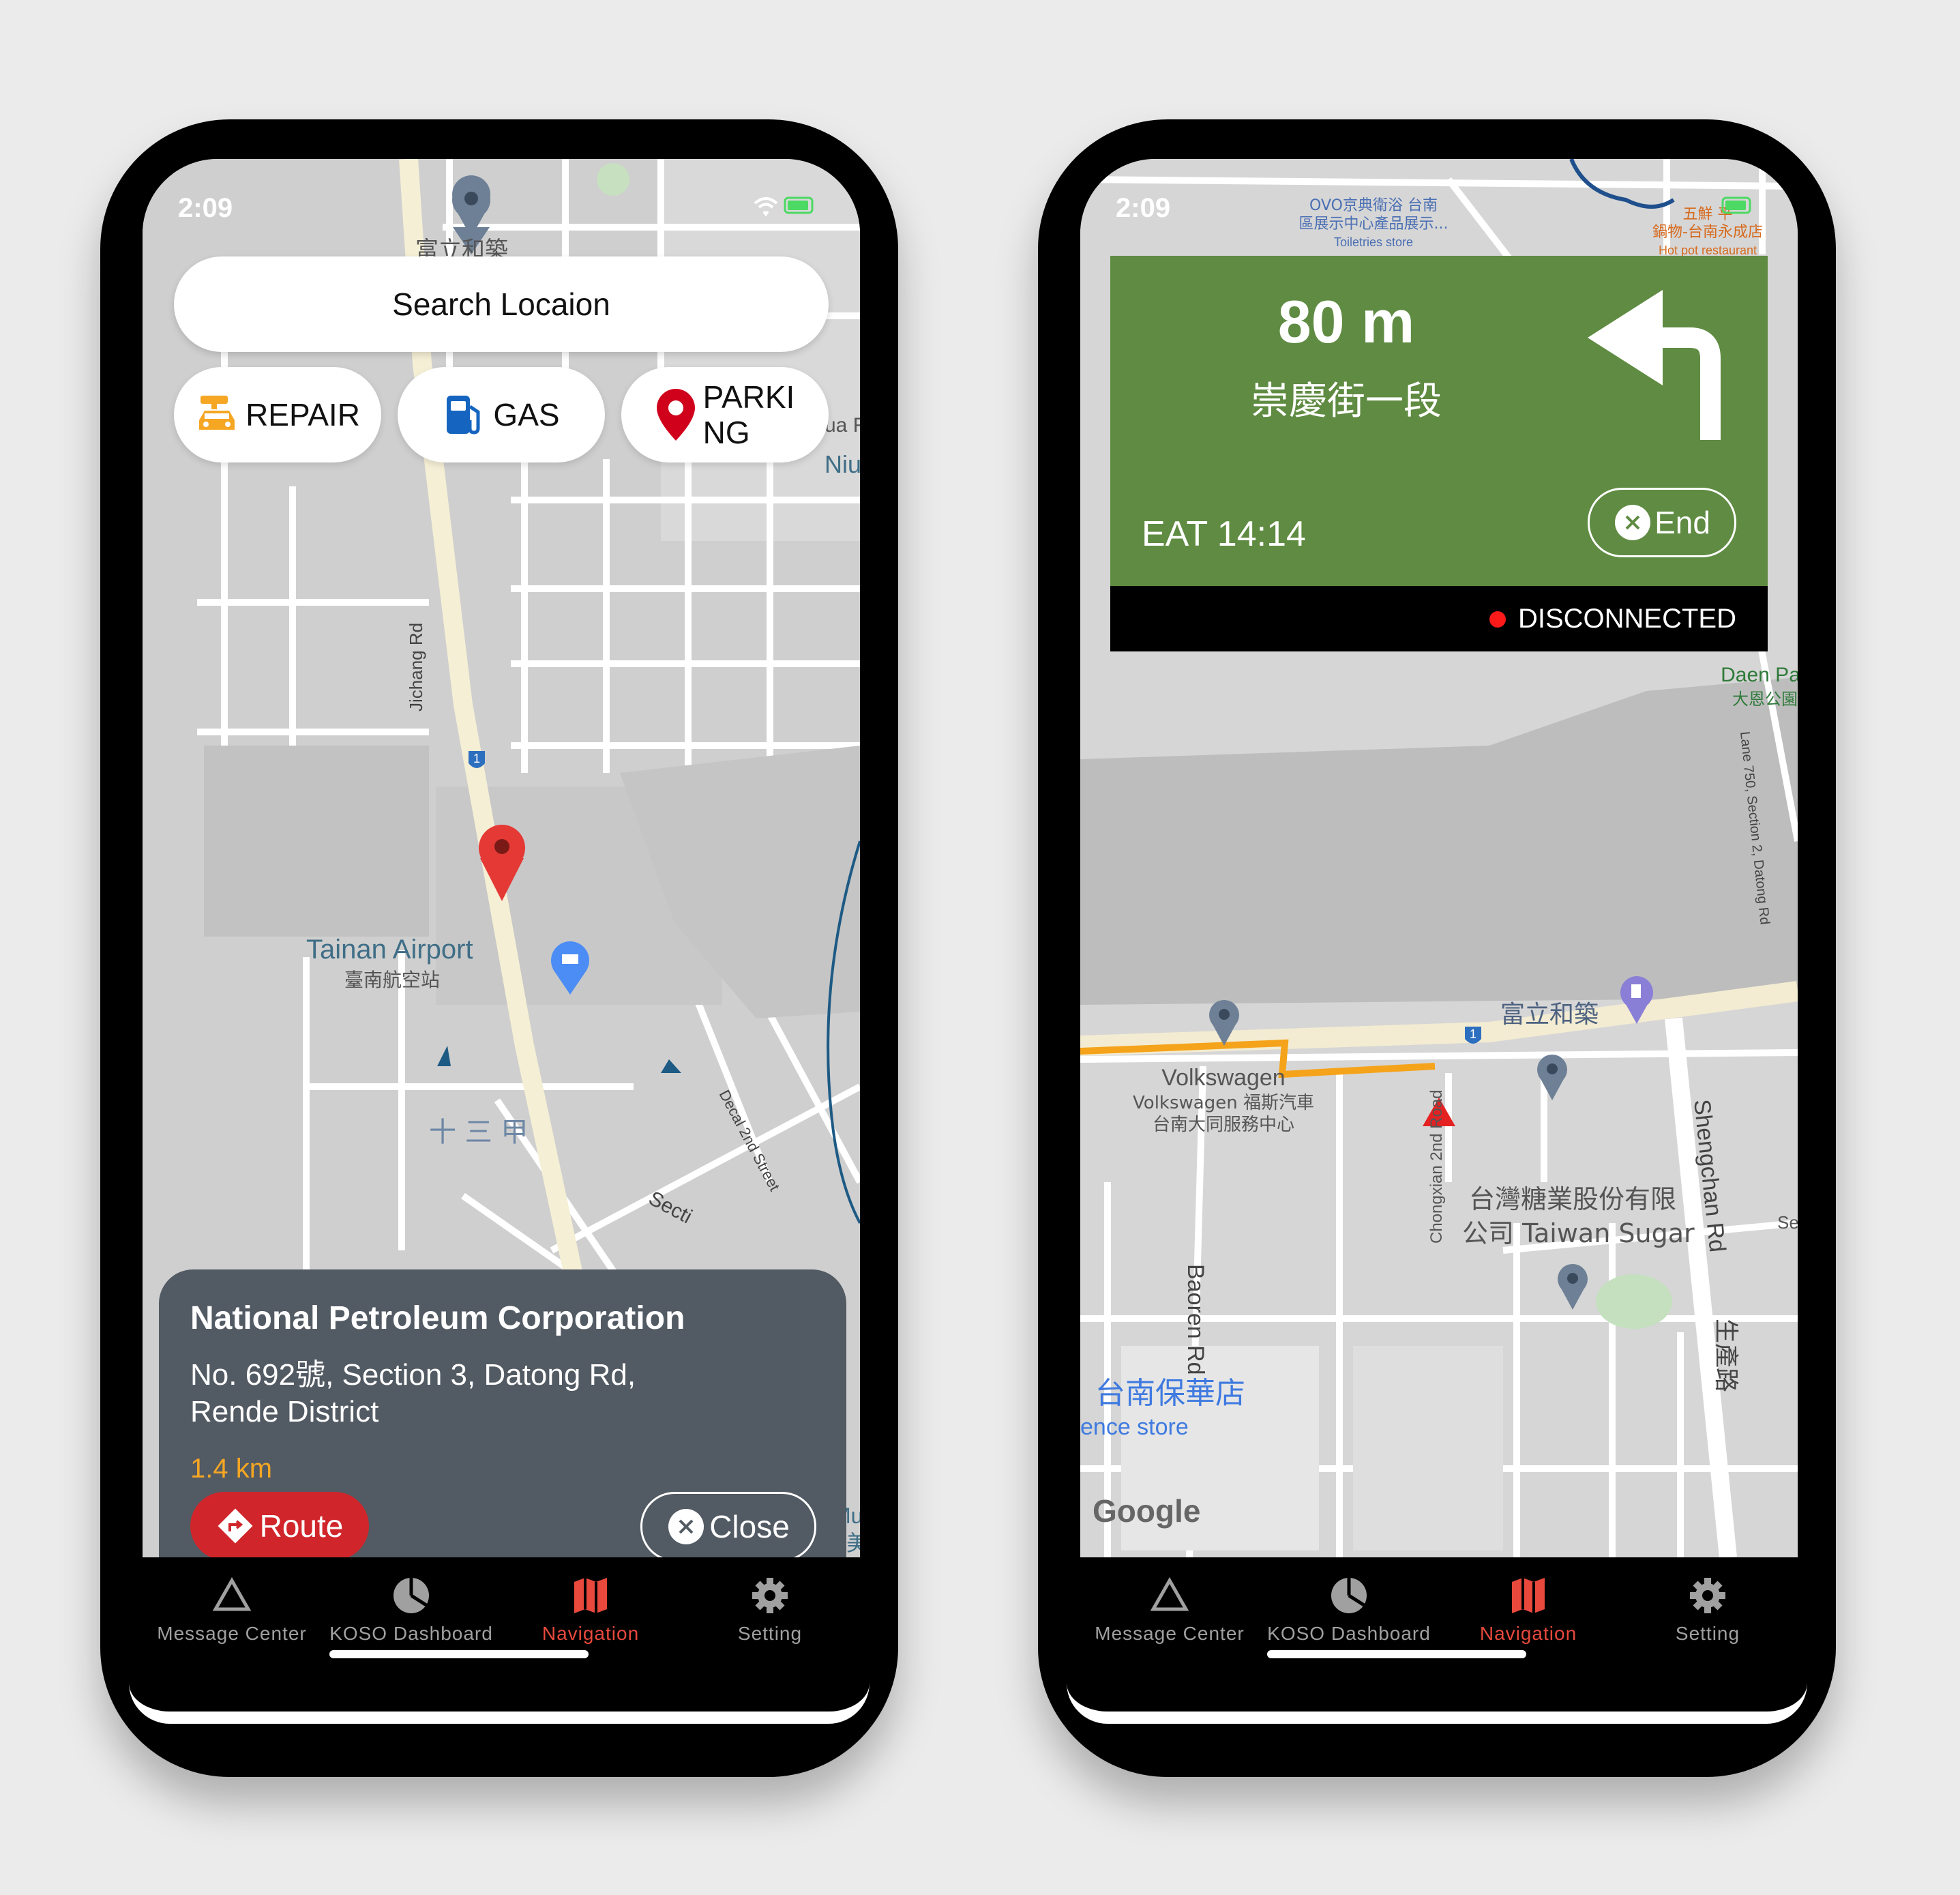  I want to click on category-parking-button: PARKI NG, so click(725, 415).